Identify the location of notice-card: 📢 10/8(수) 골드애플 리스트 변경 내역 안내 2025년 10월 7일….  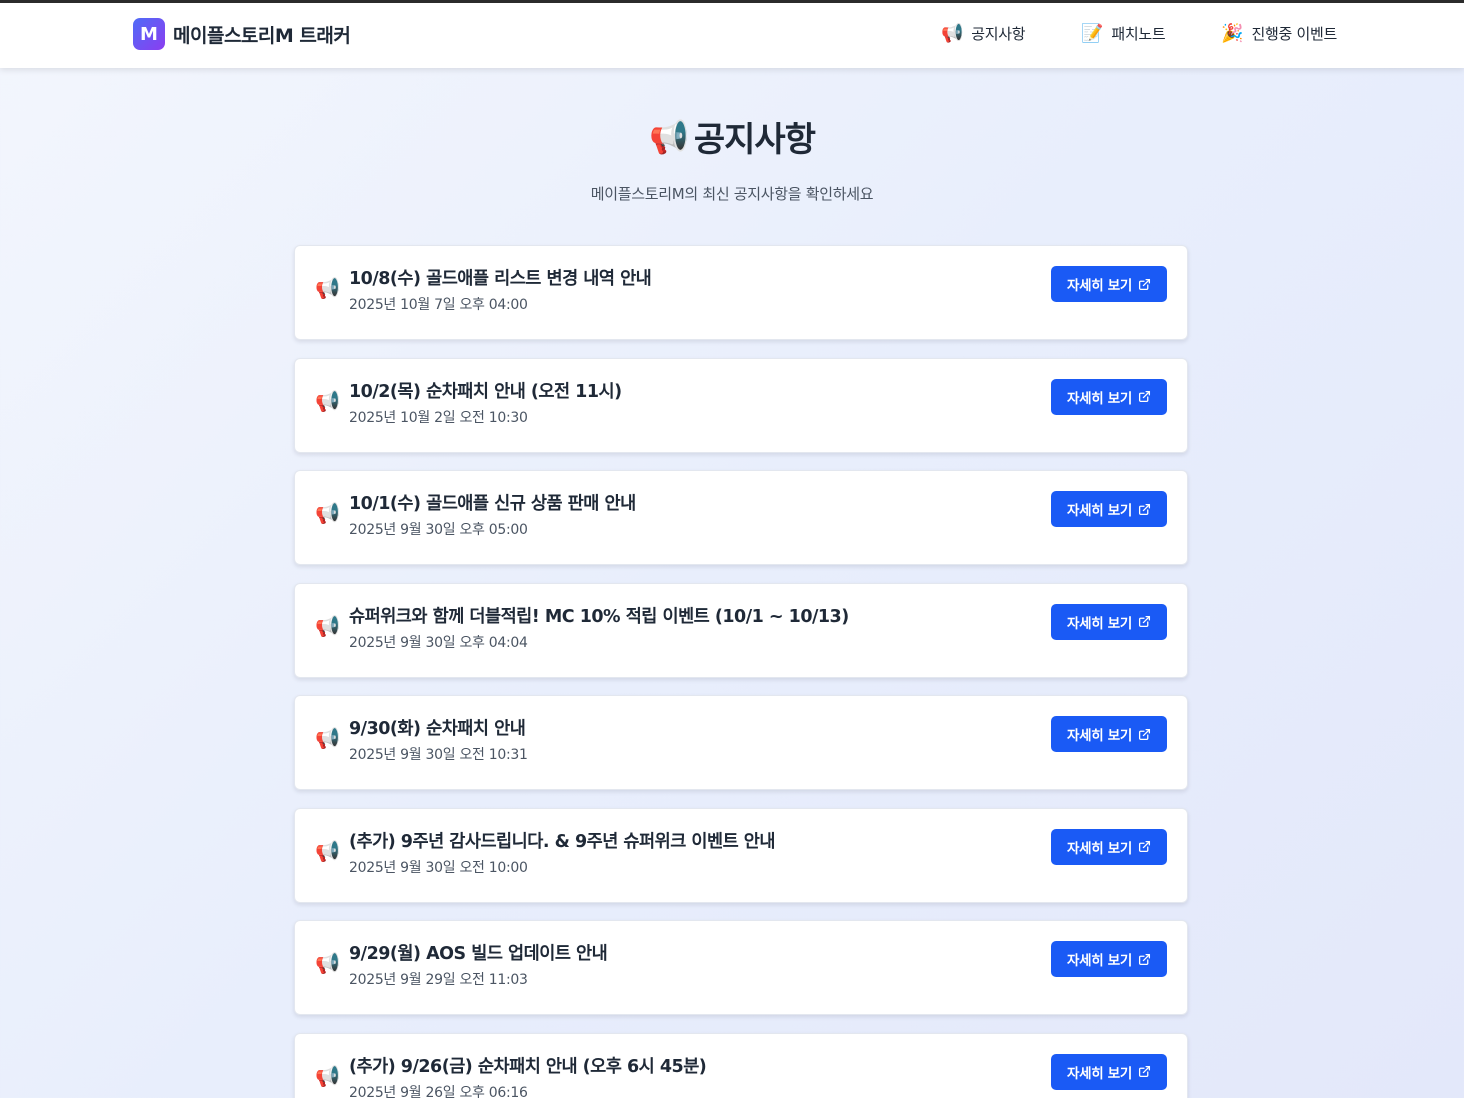
(741, 292).